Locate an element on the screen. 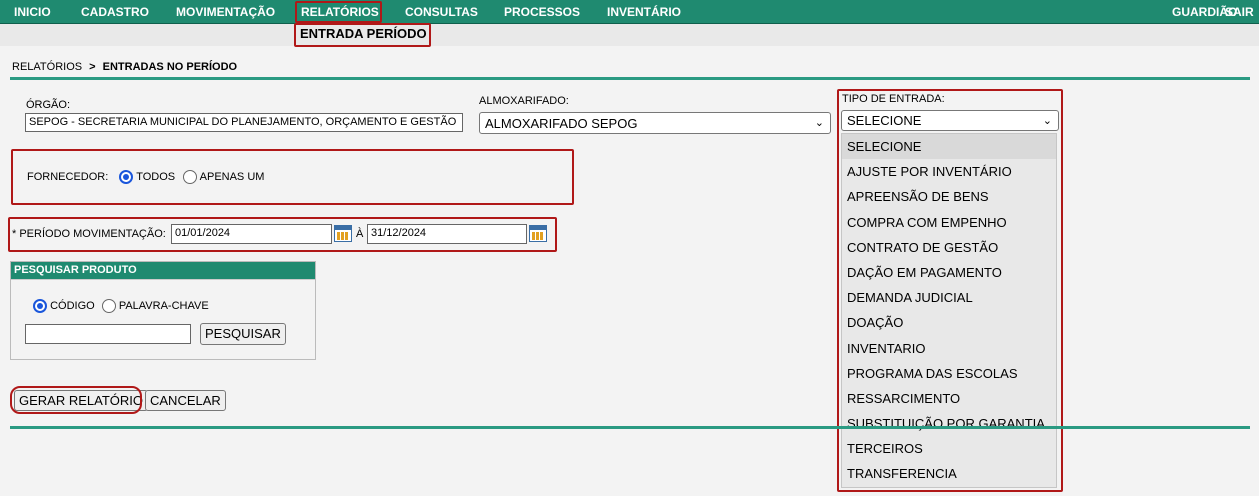  fornecedor-group: FORNECEDOR: TODOS APENAS UM is located at coordinates (145, 177).